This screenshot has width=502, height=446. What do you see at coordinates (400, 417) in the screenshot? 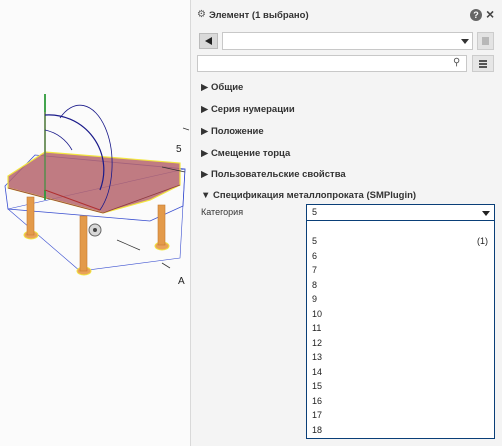
I see `dropdown-option: 17` at bounding box center [400, 417].